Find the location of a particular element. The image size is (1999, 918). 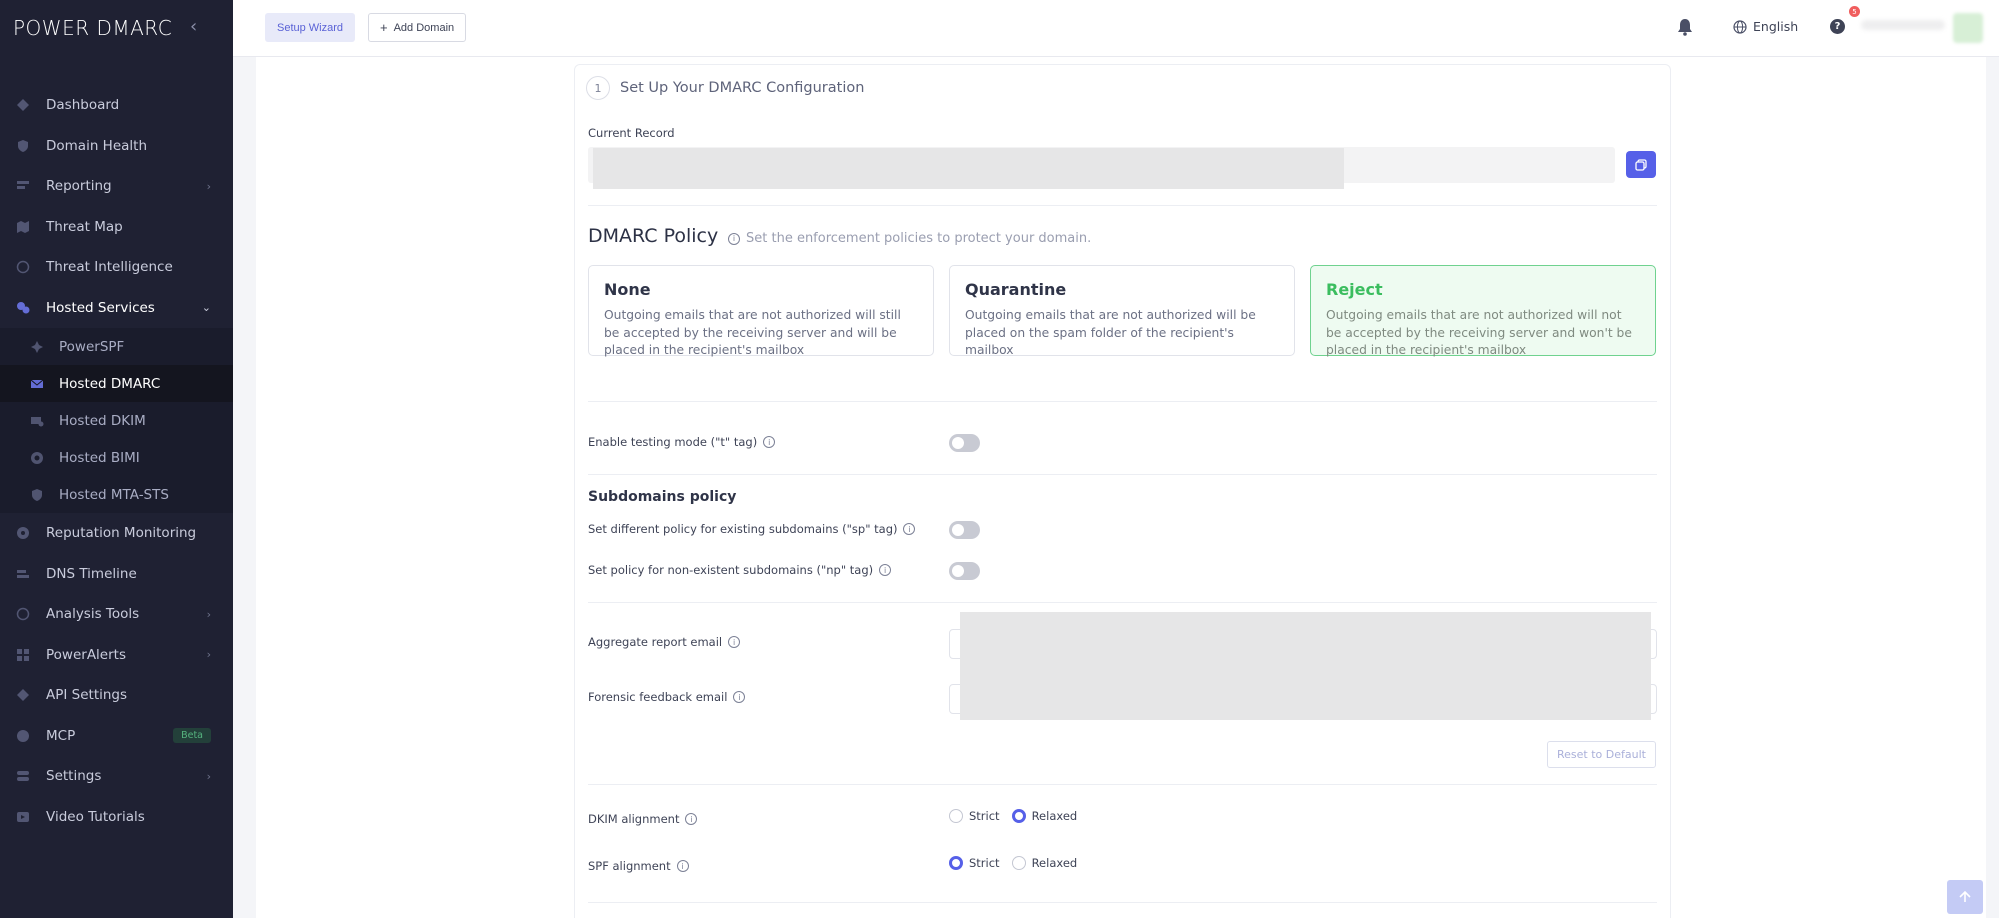

sp-tag-toggle is located at coordinates (964, 530).